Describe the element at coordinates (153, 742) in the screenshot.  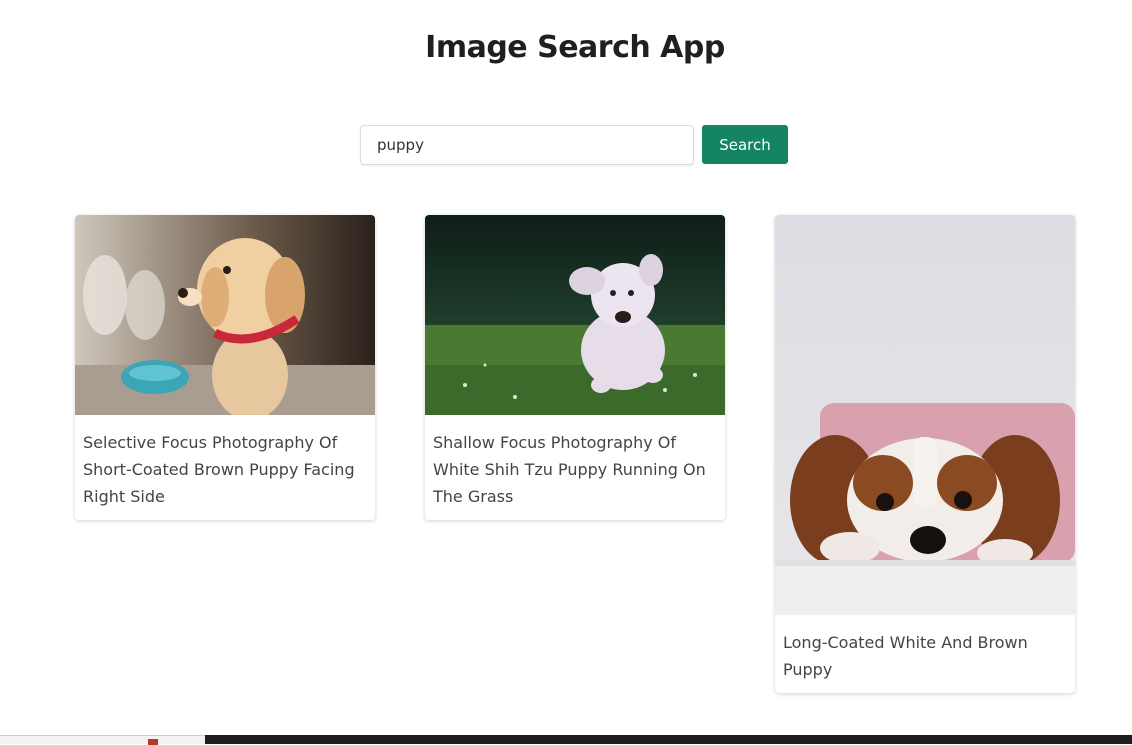
I see `app-icon` at that location.